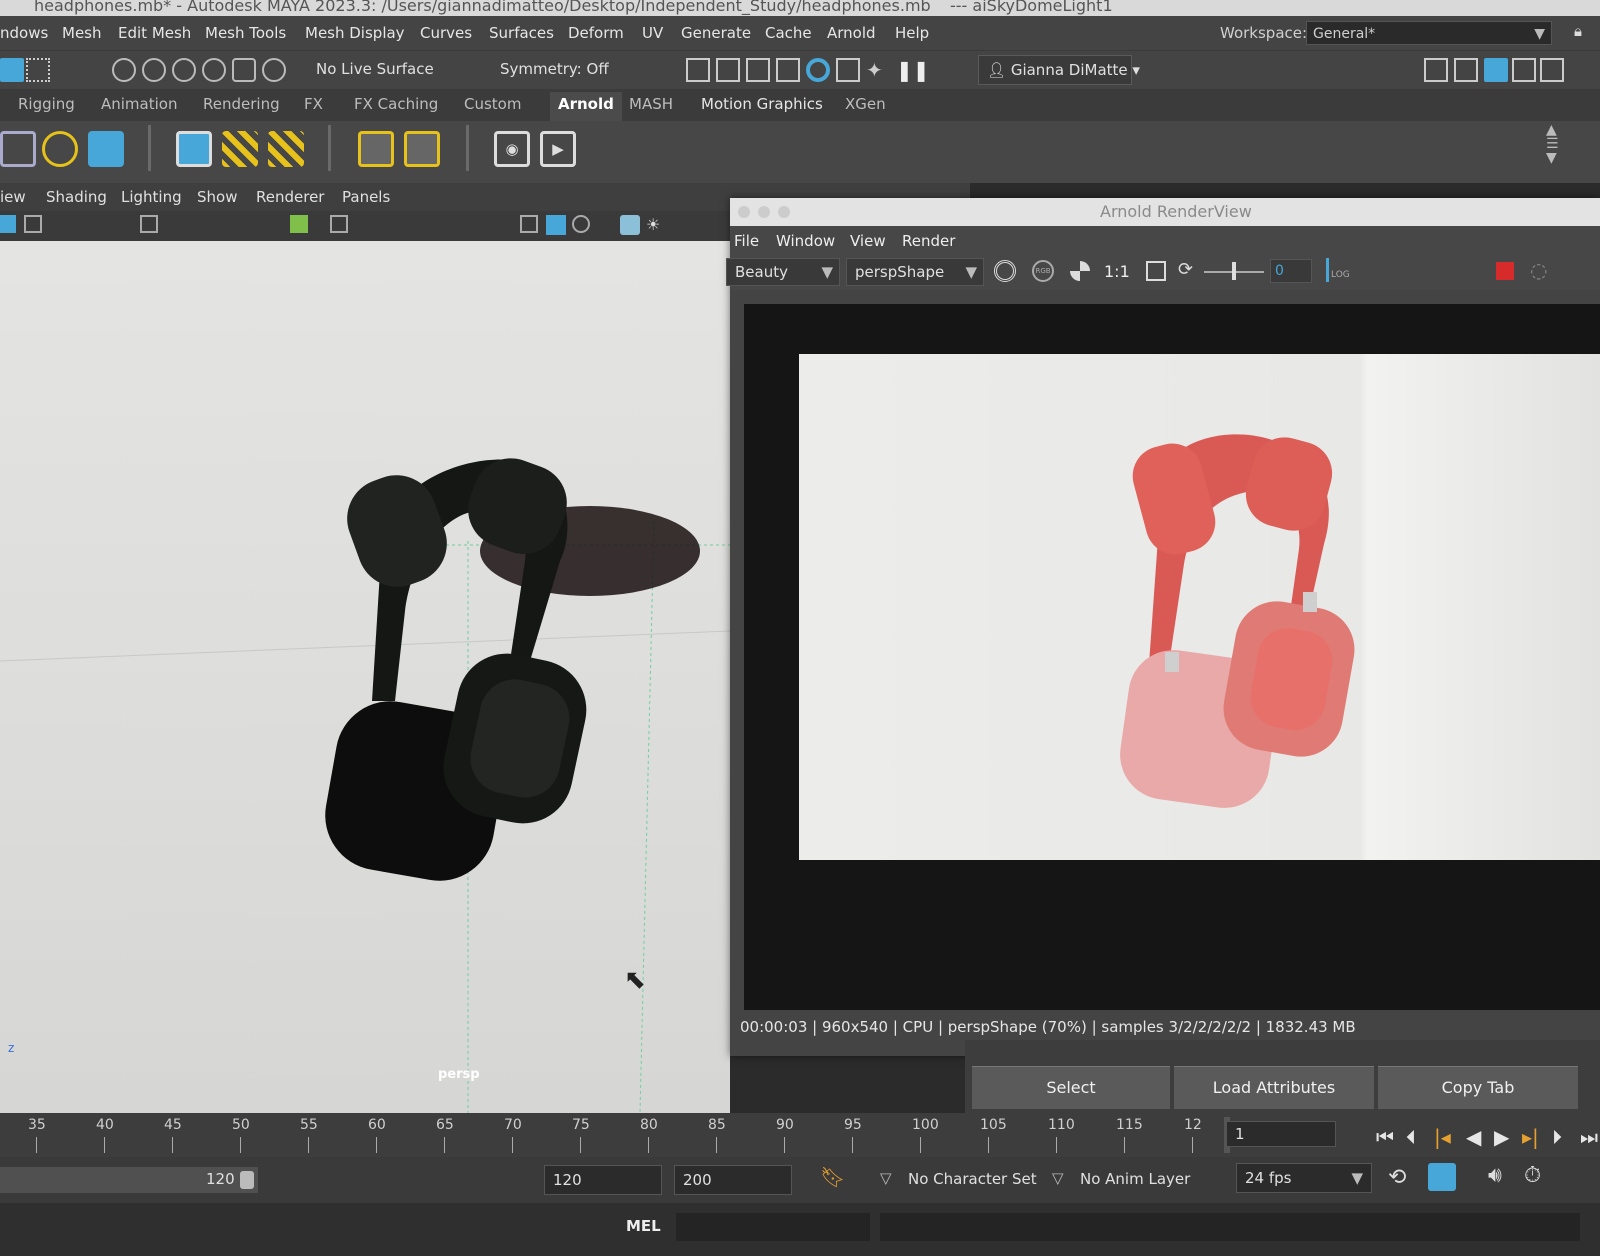 The image size is (1600, 1256). Describe the element at coordinates (655, 224) in the screenshot. I see `lights-icon: ☀` at that location.